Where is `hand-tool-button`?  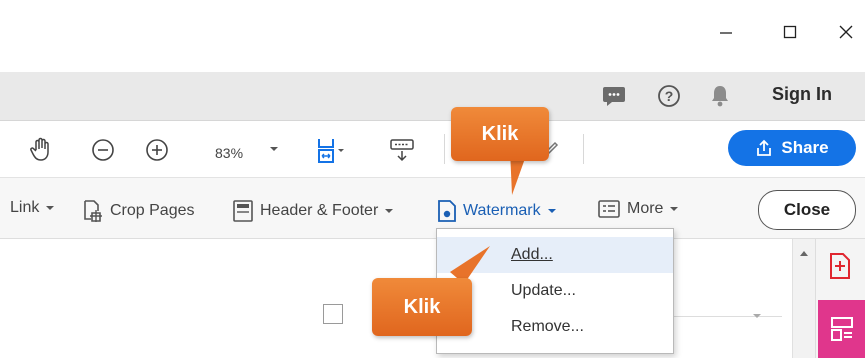
hand-tool-button is located at coordinates (41, 150).